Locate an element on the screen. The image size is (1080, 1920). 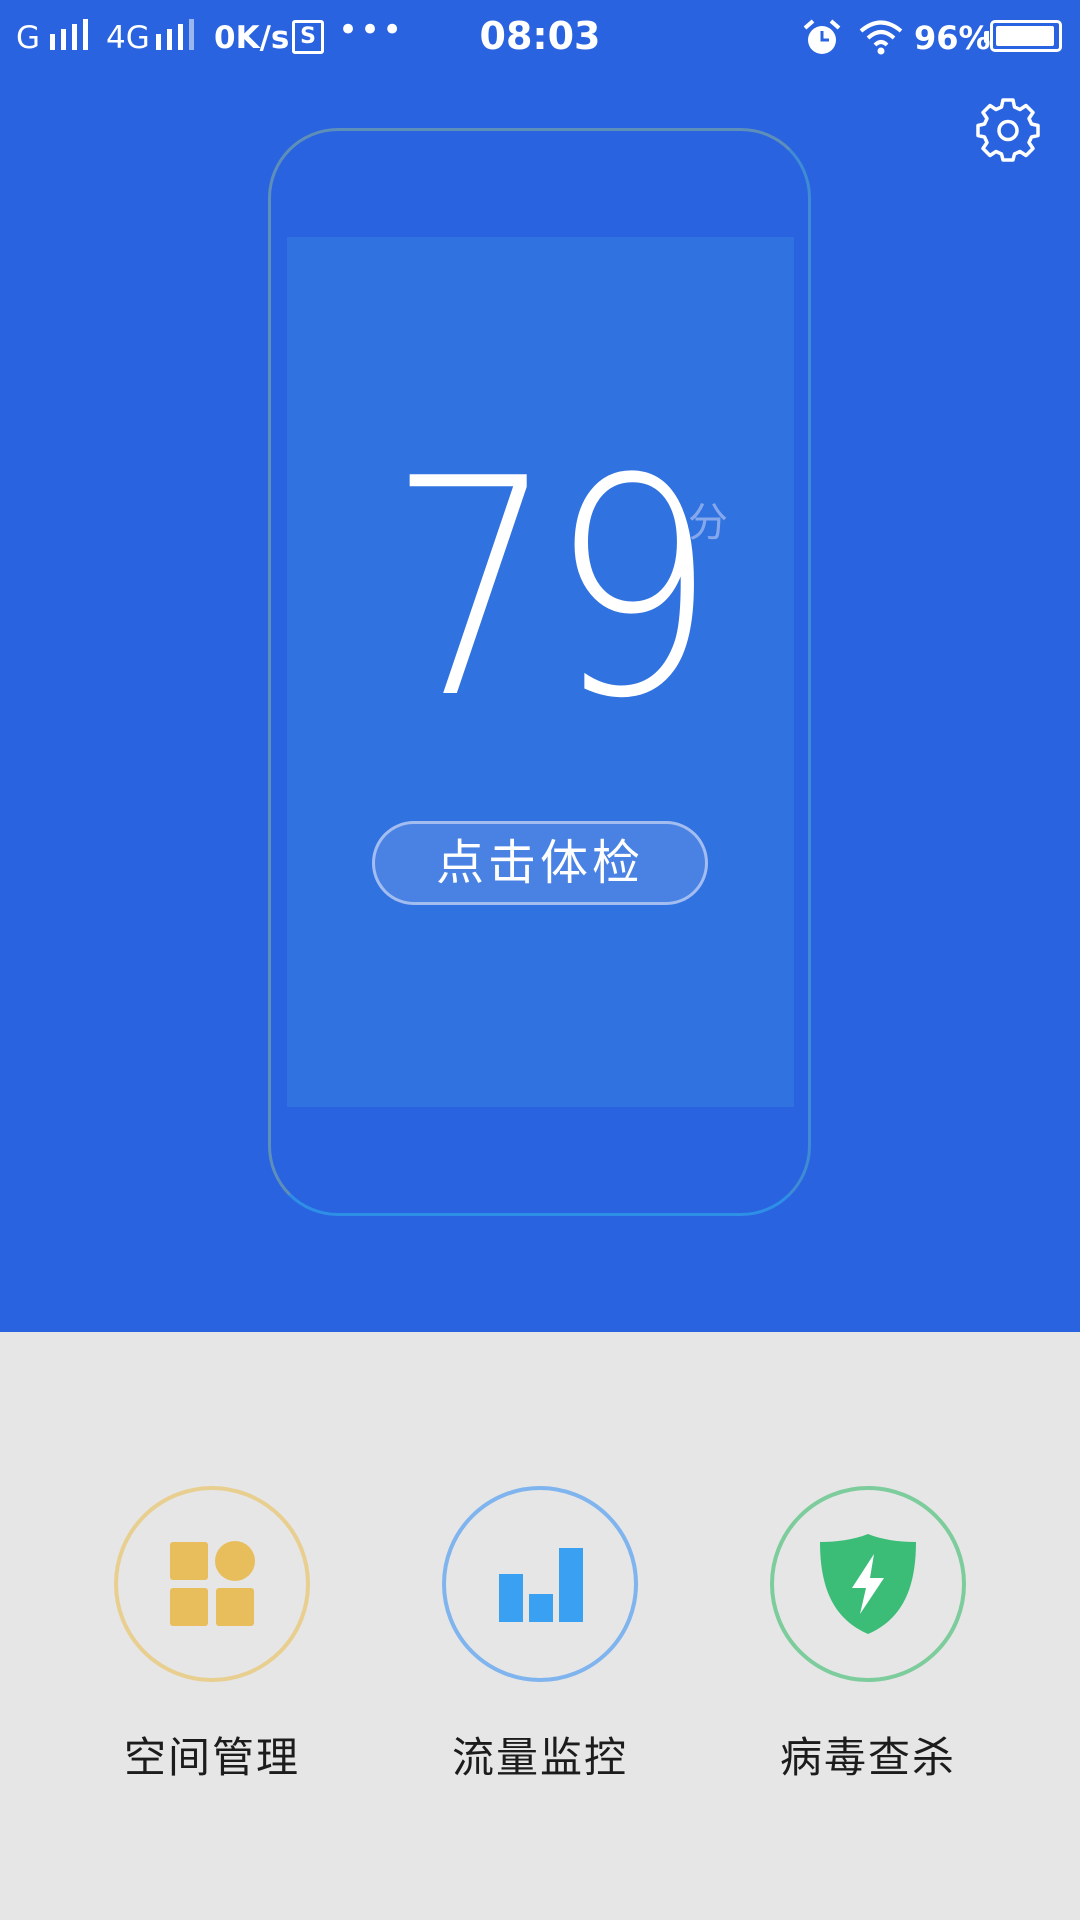
tool-virus-scan: 病毒查杀 is located at coordinates (868, 1634).